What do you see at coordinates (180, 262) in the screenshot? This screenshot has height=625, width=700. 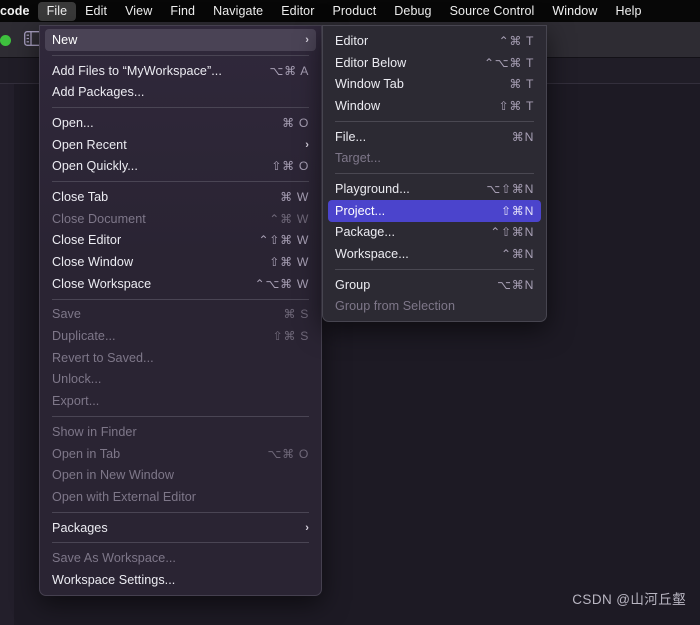 I see `file-menu-item-close-window: Close Window ⇧⌘ W` at bounding box center [180, 262].